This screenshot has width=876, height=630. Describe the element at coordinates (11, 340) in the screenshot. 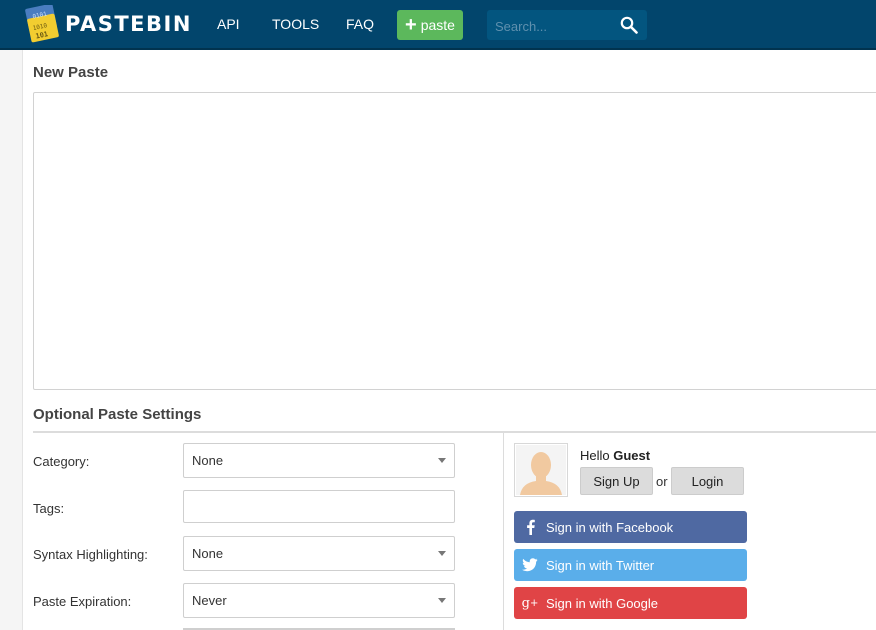

I see `left-gutter` at that location.